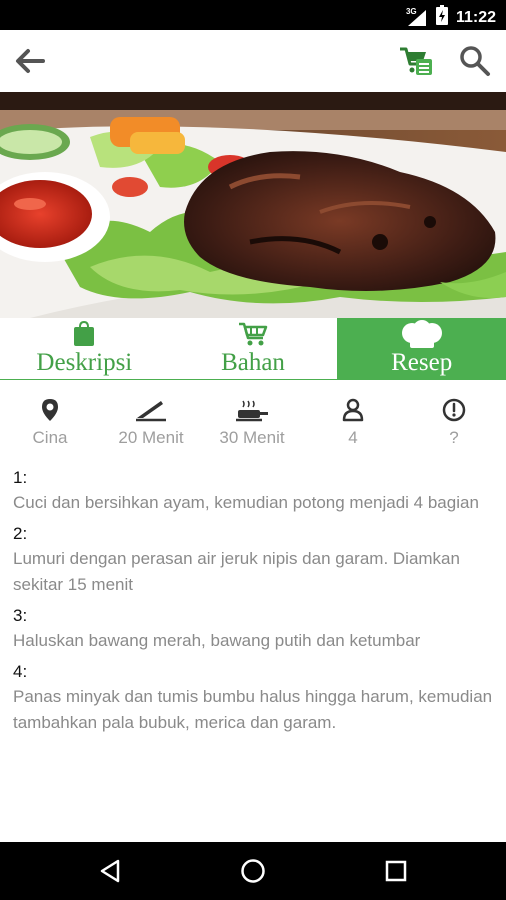 Image resolution: width=506 pixels, height=900 pixels. What do you see at coordinates (422, 362) in the screenshot?
I see `tab-label: Resep` at bounding box center [422, 362].